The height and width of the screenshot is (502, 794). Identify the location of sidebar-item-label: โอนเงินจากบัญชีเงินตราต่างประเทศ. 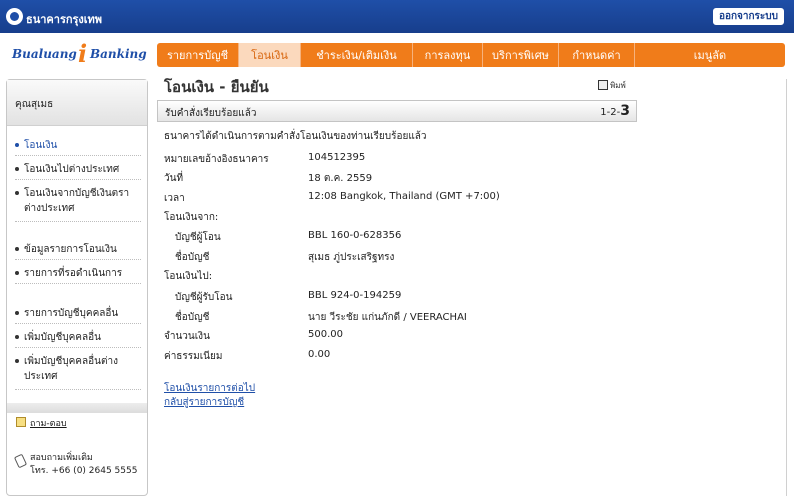
(77, 201).